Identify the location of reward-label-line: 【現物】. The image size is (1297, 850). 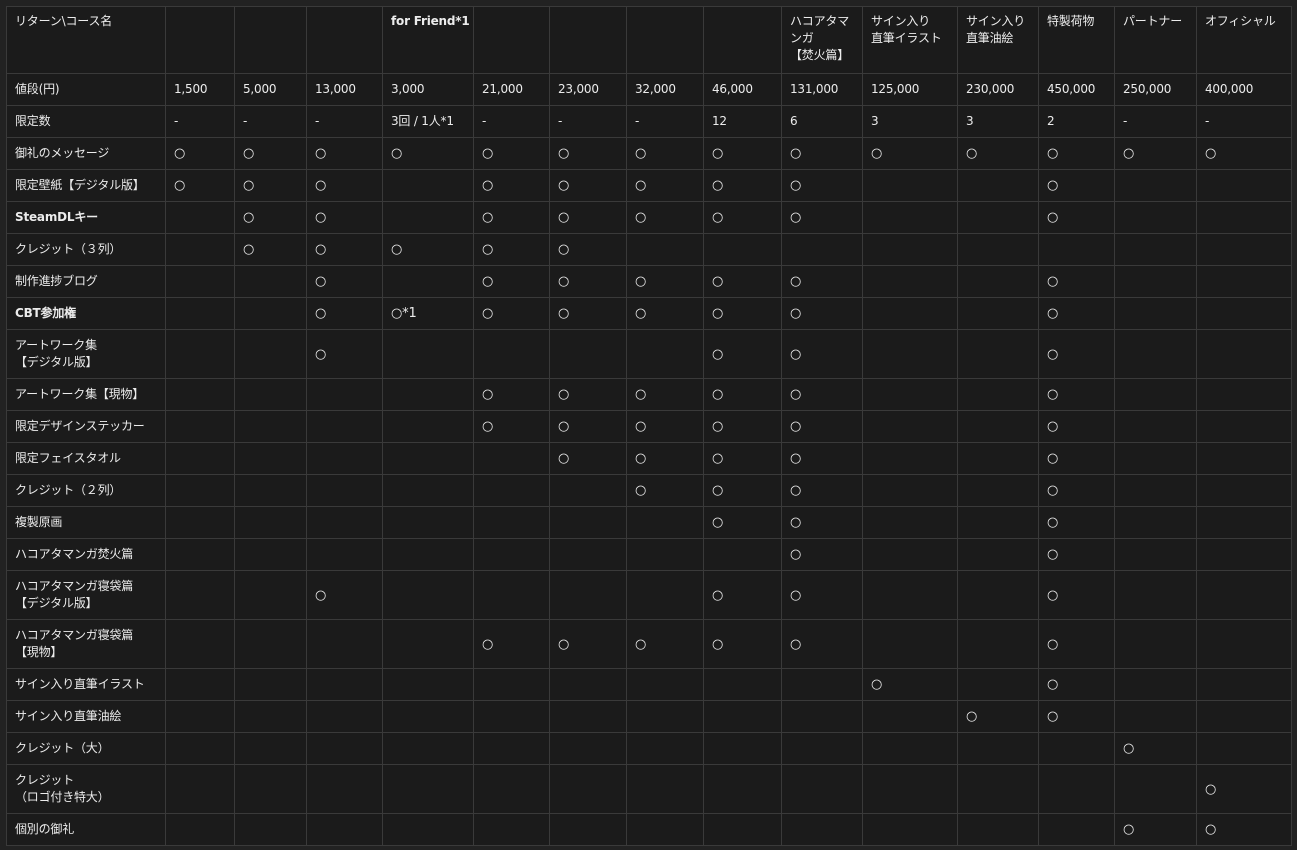
(39, 652).